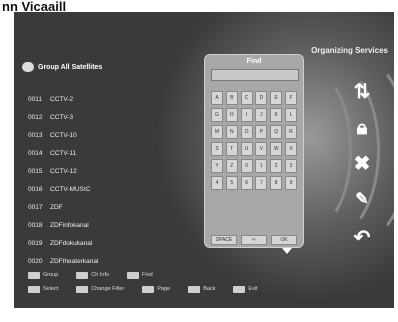 This screenshot has width=398, height=322. What do you see at coordinates (290, 98) in the screenshot?
I see `keyboard-key: F` at bounding box center [290, 98].